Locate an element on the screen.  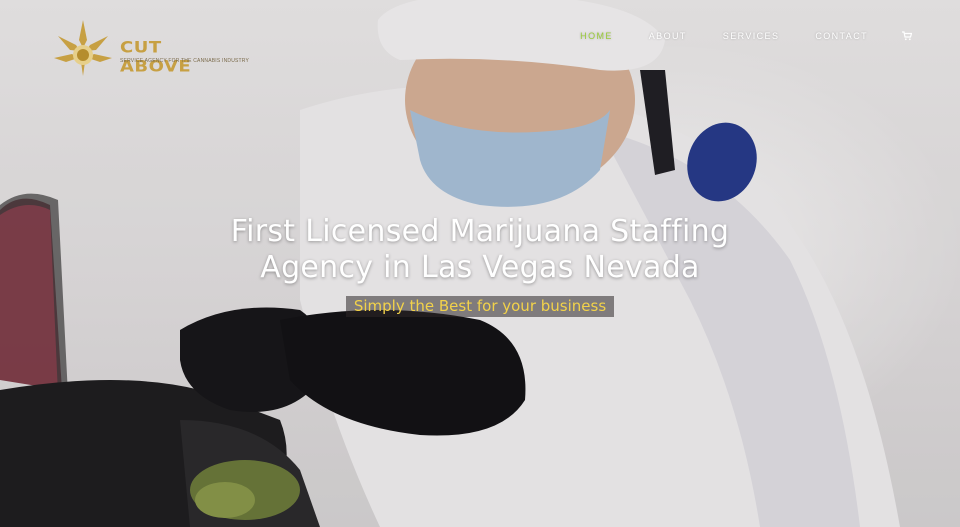
brand-tagline: SERVICE AGENCY FOR THE CANNABIS INDUSTRY is located at coordinates (185, 61).